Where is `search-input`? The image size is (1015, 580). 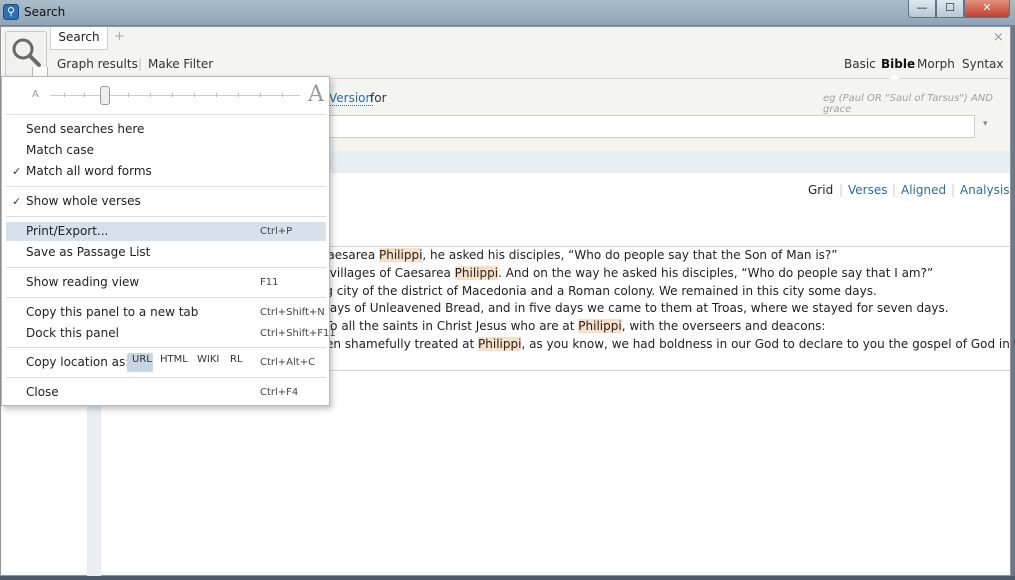
search-input is located at coordinates (638, 126).